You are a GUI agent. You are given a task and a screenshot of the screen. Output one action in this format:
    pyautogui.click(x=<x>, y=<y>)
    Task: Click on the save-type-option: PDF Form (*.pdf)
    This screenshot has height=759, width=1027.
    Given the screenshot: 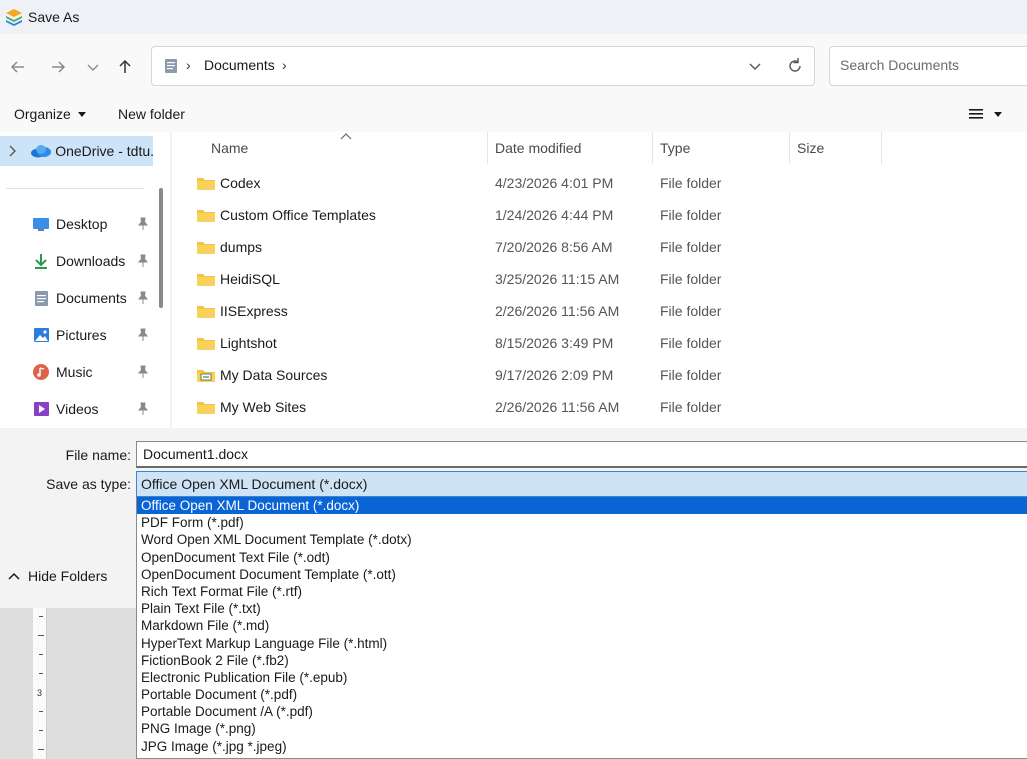 What is the action you would take?
    pyautogui.click(x=582, y=522)
    